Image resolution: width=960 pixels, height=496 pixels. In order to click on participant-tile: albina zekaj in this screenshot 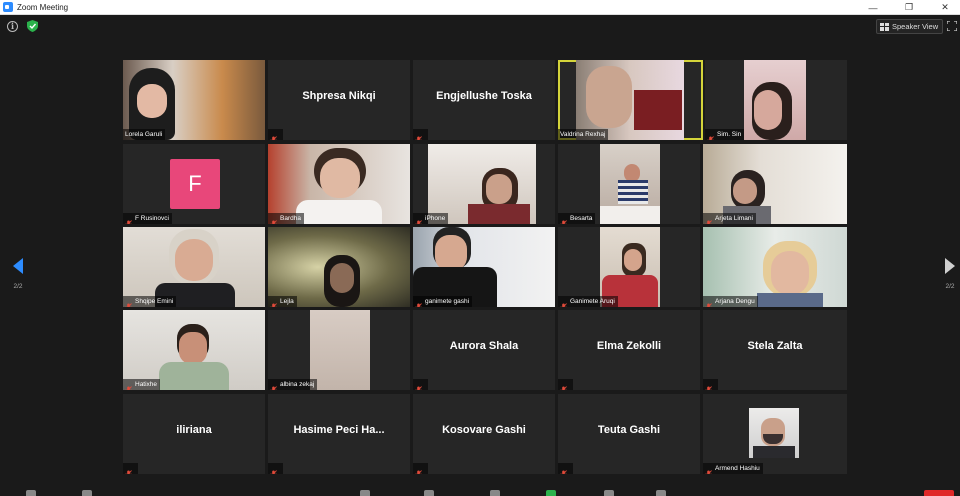, I will do `click(339, 350)`.